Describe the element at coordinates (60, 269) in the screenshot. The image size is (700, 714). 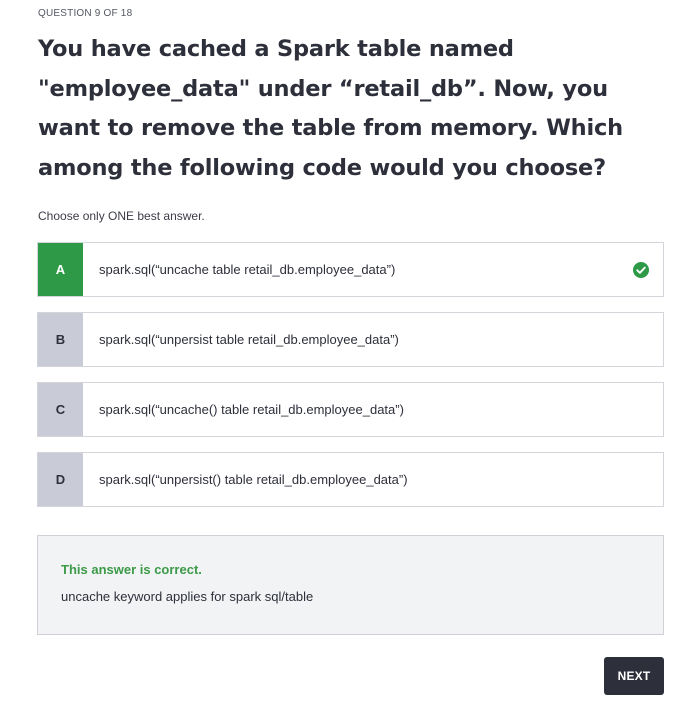
I see `option-letter: A` at that location.